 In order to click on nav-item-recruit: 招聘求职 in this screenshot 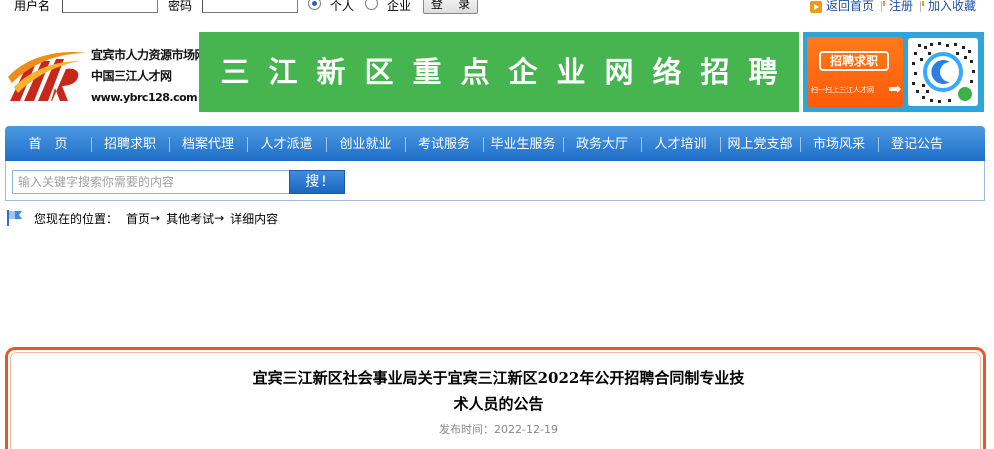, I will do `click(130, 143)`.